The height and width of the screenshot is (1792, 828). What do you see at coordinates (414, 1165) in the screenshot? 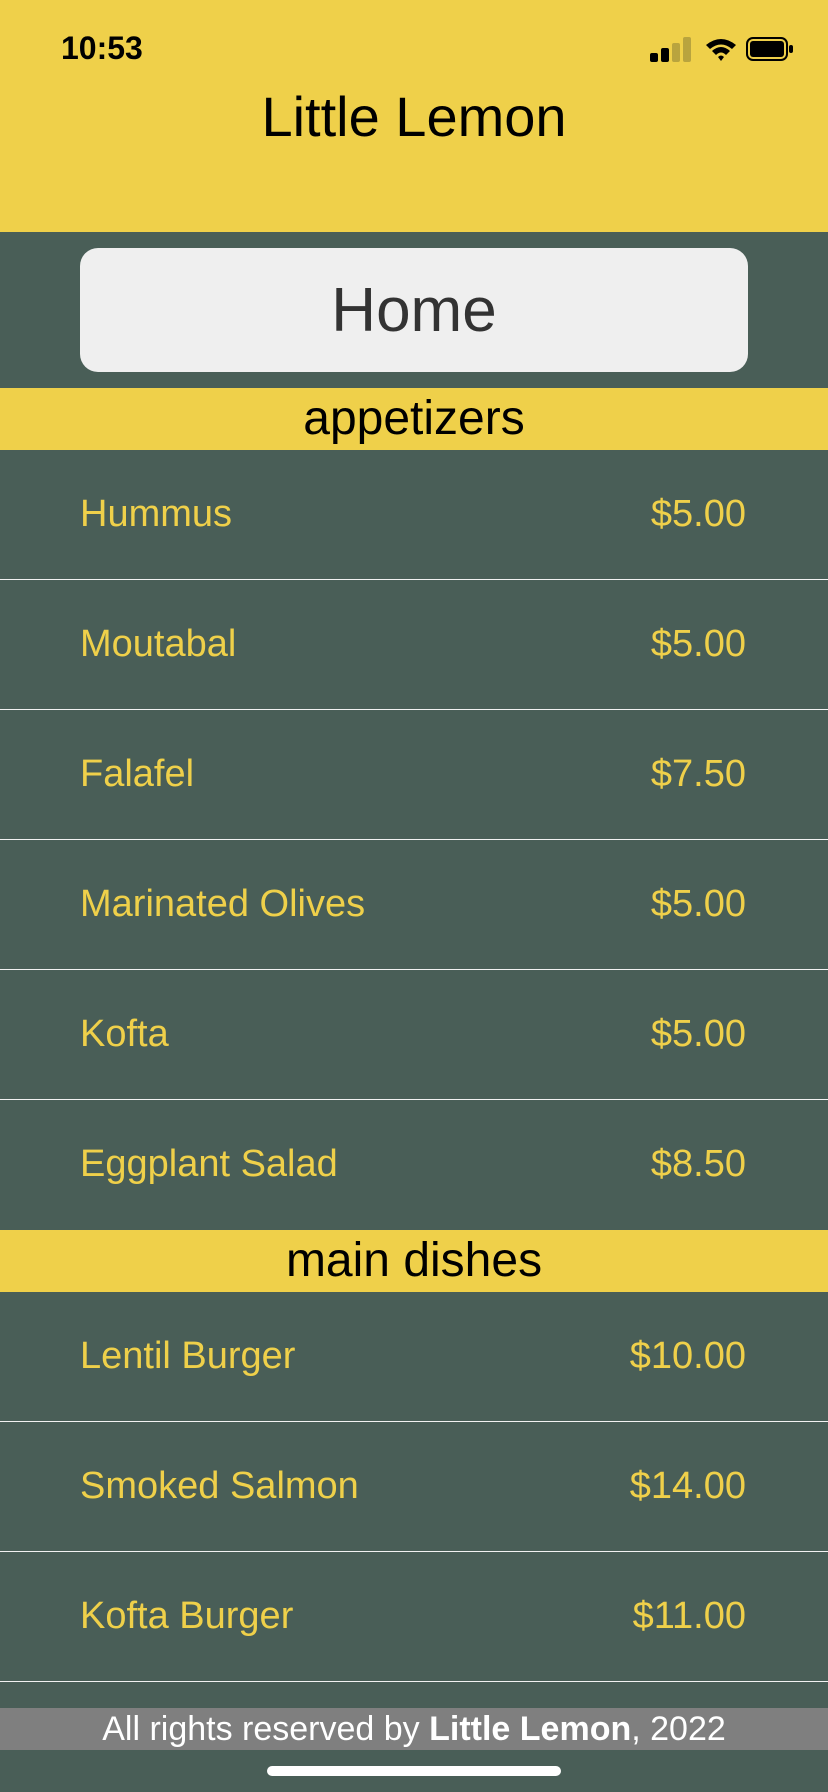
I see `menu-item-row: Eggplant Salad $8.50` at bounding box center [414, 1165].